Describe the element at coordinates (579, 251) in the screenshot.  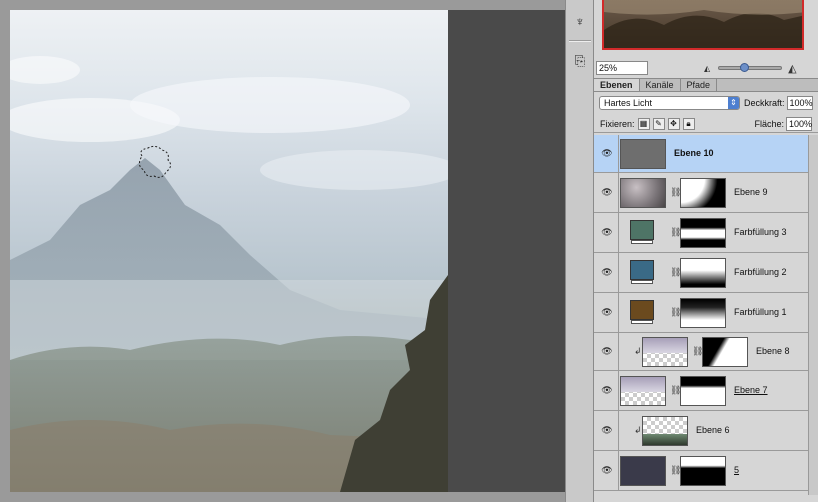
I see `panel-dock: ♆ ⎘` at that location.